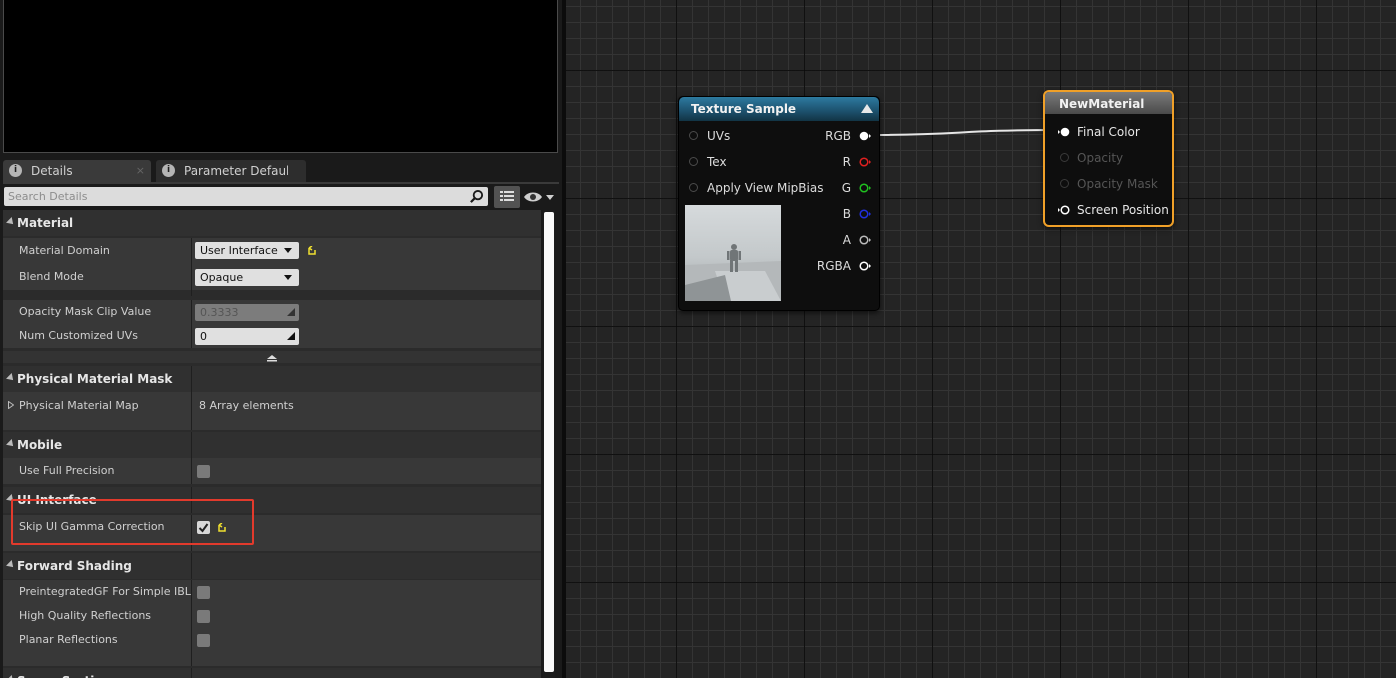 The width and height of the screenshot is (1396, 678). I want to click on array-count-text: 8 Array elements, so click(246, 405).